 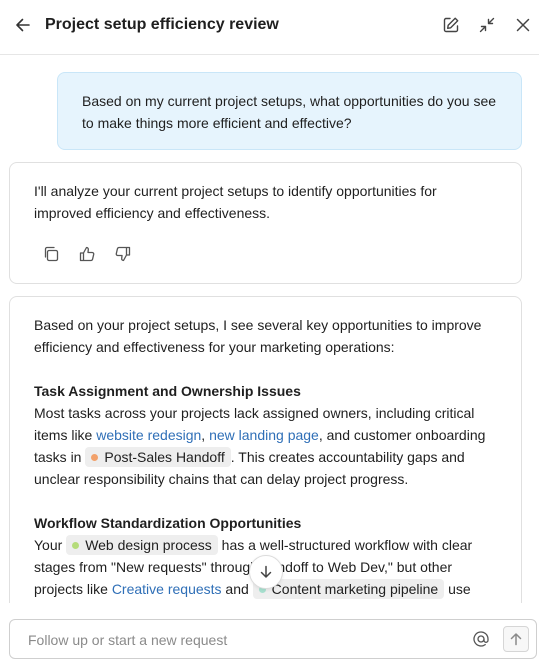 I want to click on follow-up-input, so click(x=248, y=640).